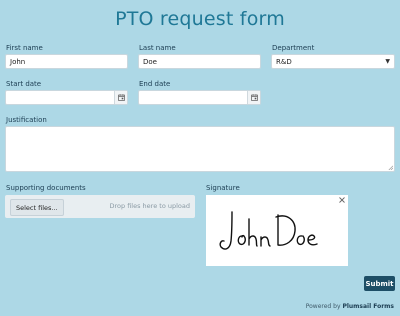 The height and width of the screenshot is (316, 400). Describe the element at coordinates (379, 283) in the screenshot. I see `submit-button: Submit` at that location.